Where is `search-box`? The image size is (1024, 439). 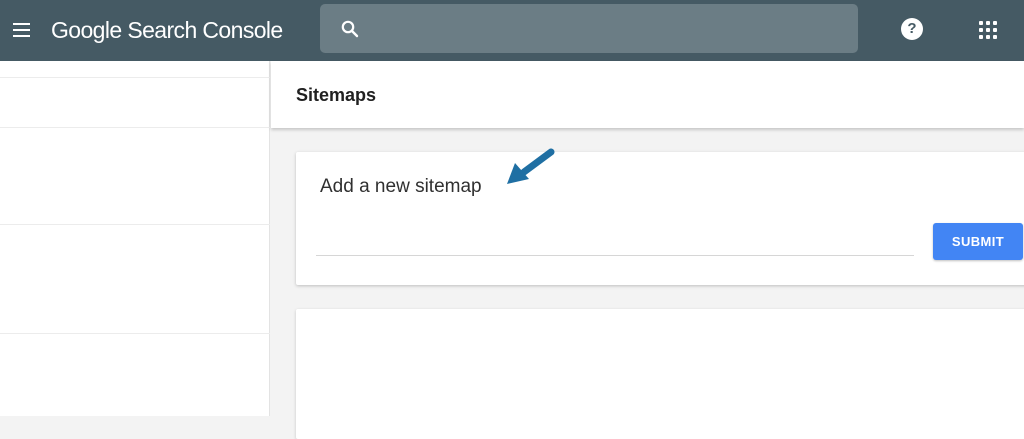 search-box is located at coordinates (589, 28).